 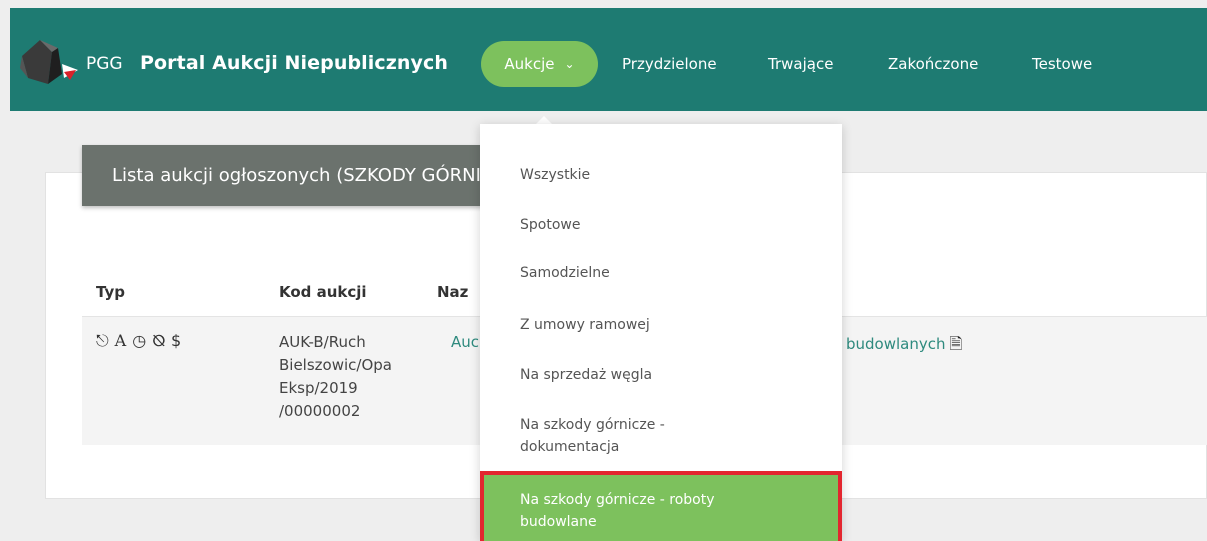 I want to click on menu-item-szkody-dokumentacja: Na szkody górnicze - dokumentacja, so click(x=620, y=436).